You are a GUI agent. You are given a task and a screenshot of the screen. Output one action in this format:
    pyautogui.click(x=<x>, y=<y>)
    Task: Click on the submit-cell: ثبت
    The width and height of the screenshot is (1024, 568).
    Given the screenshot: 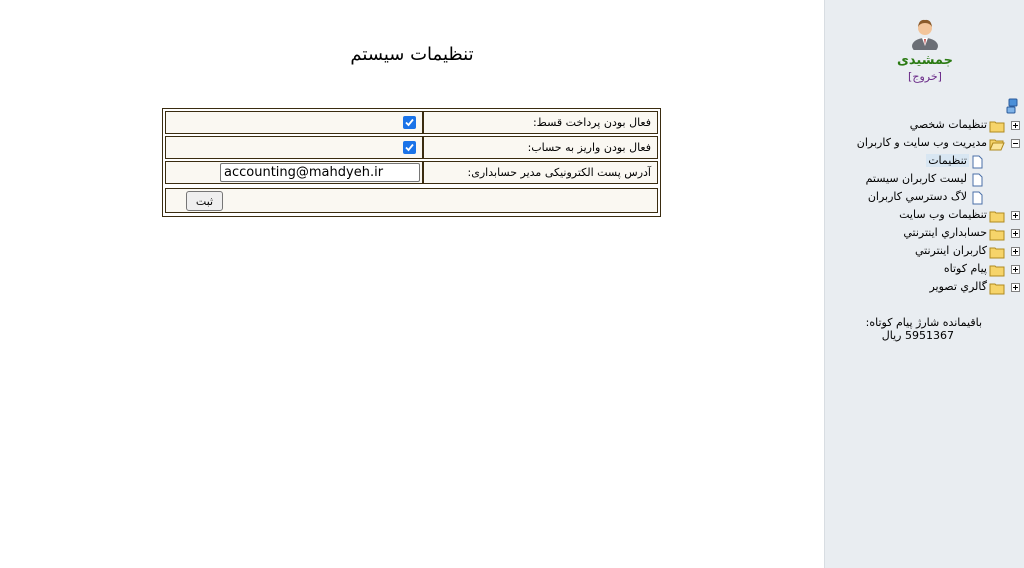 What is the action you would take?
    pyautogui.click(x=411, y=200)
    